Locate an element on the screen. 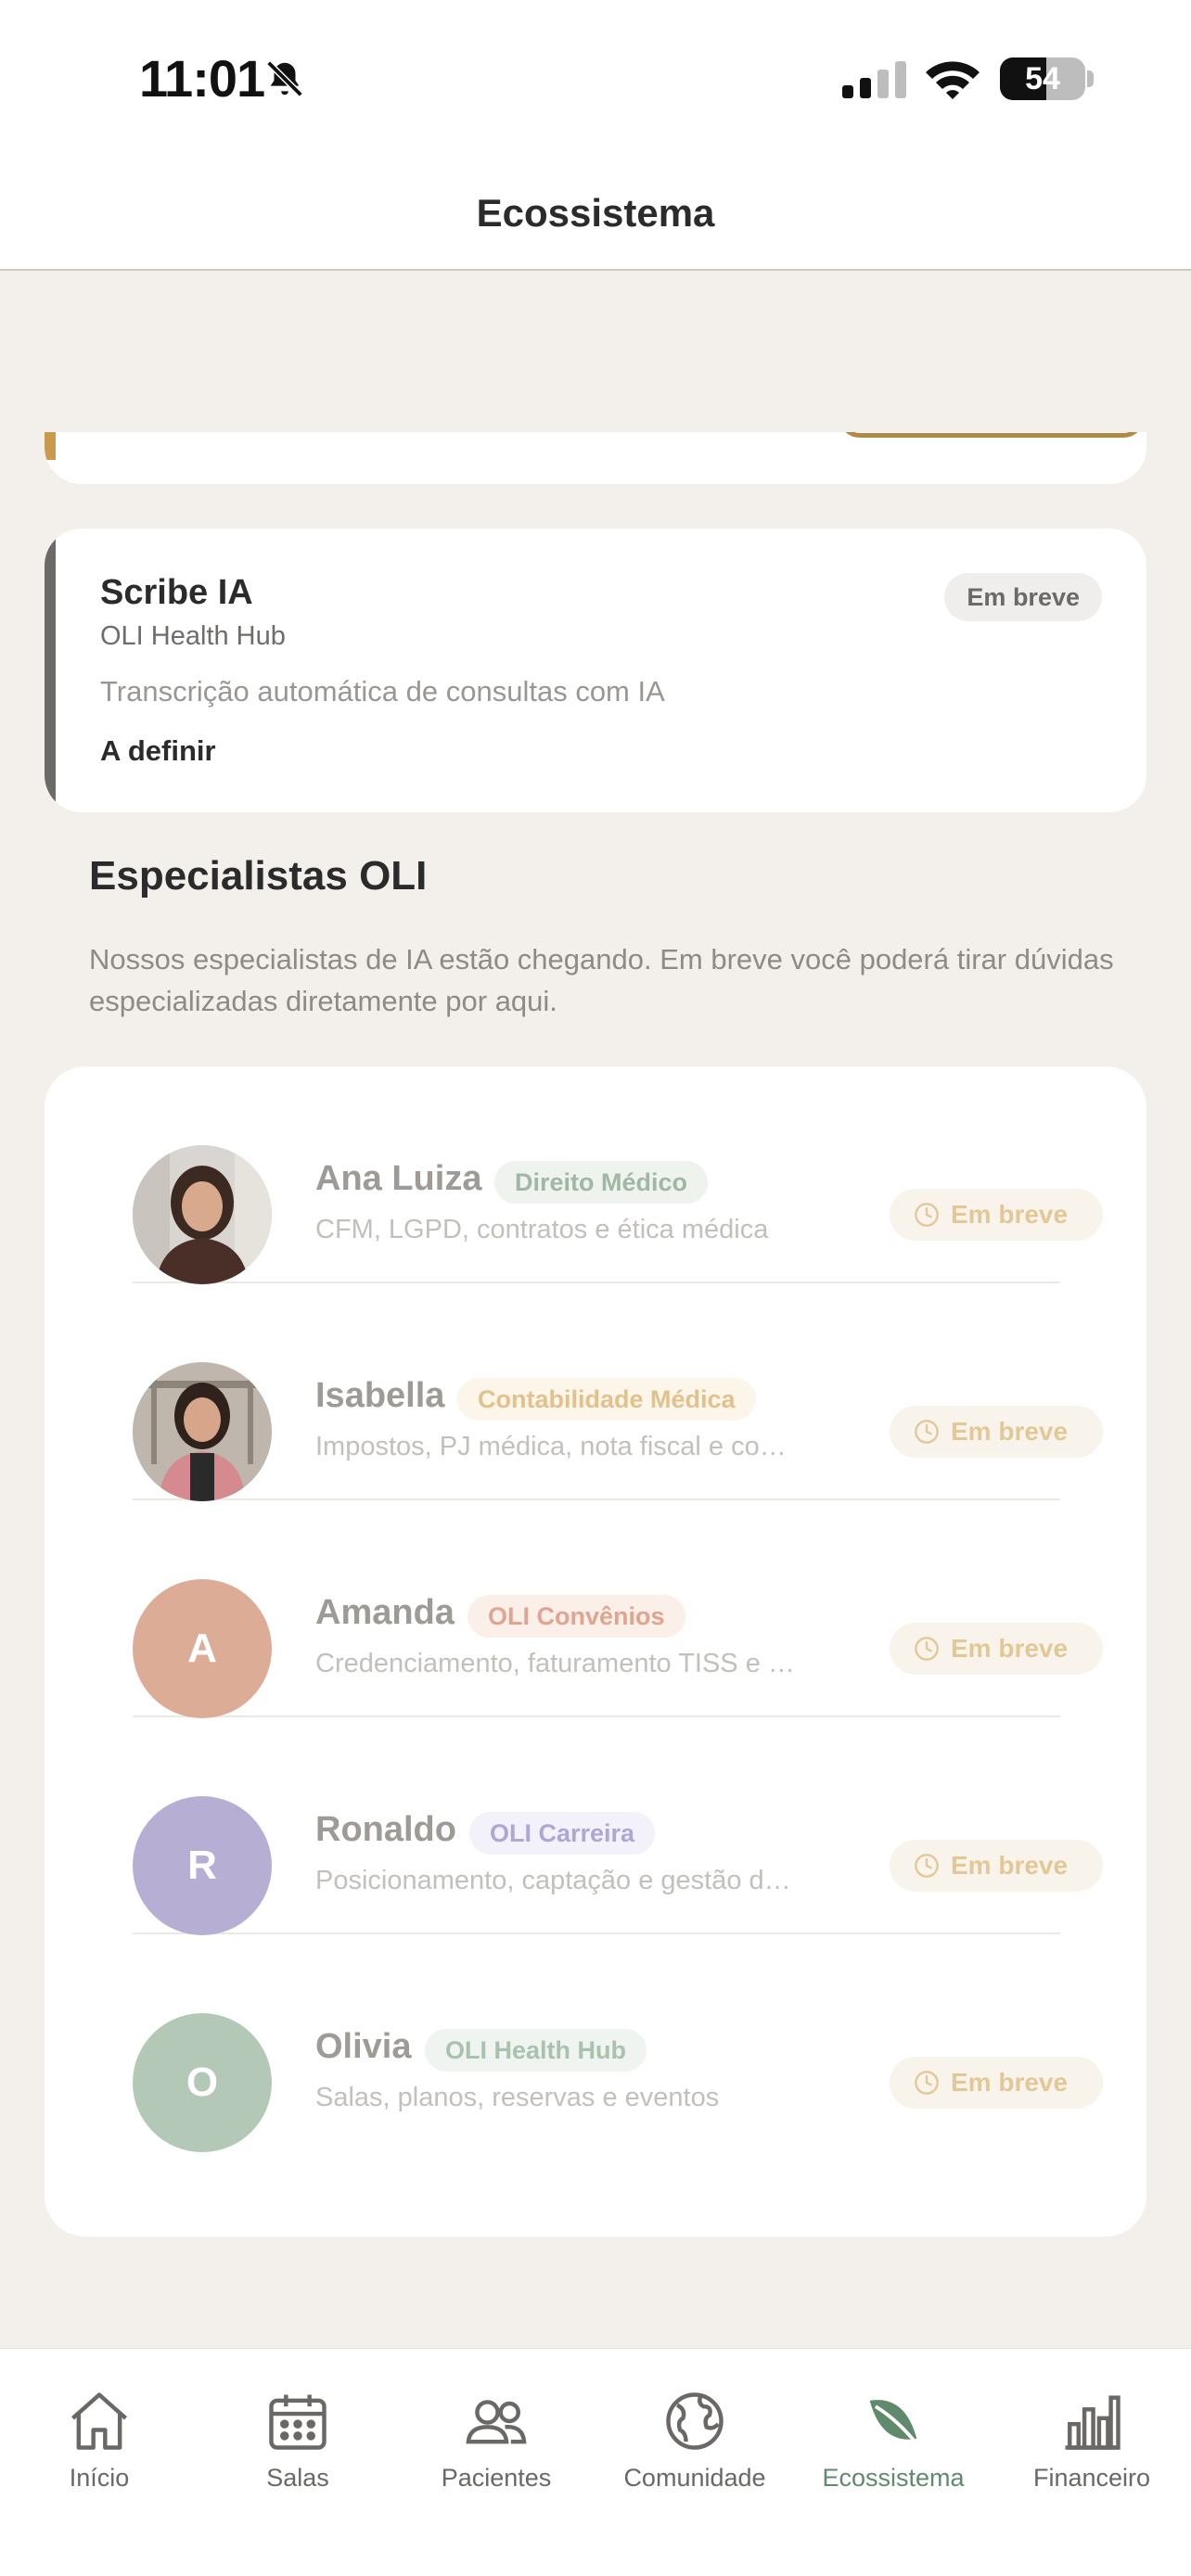 This screenshot has width=1191, height=2576. tab-financeiro: Financeiro is located at coordinates (1091, 2441).